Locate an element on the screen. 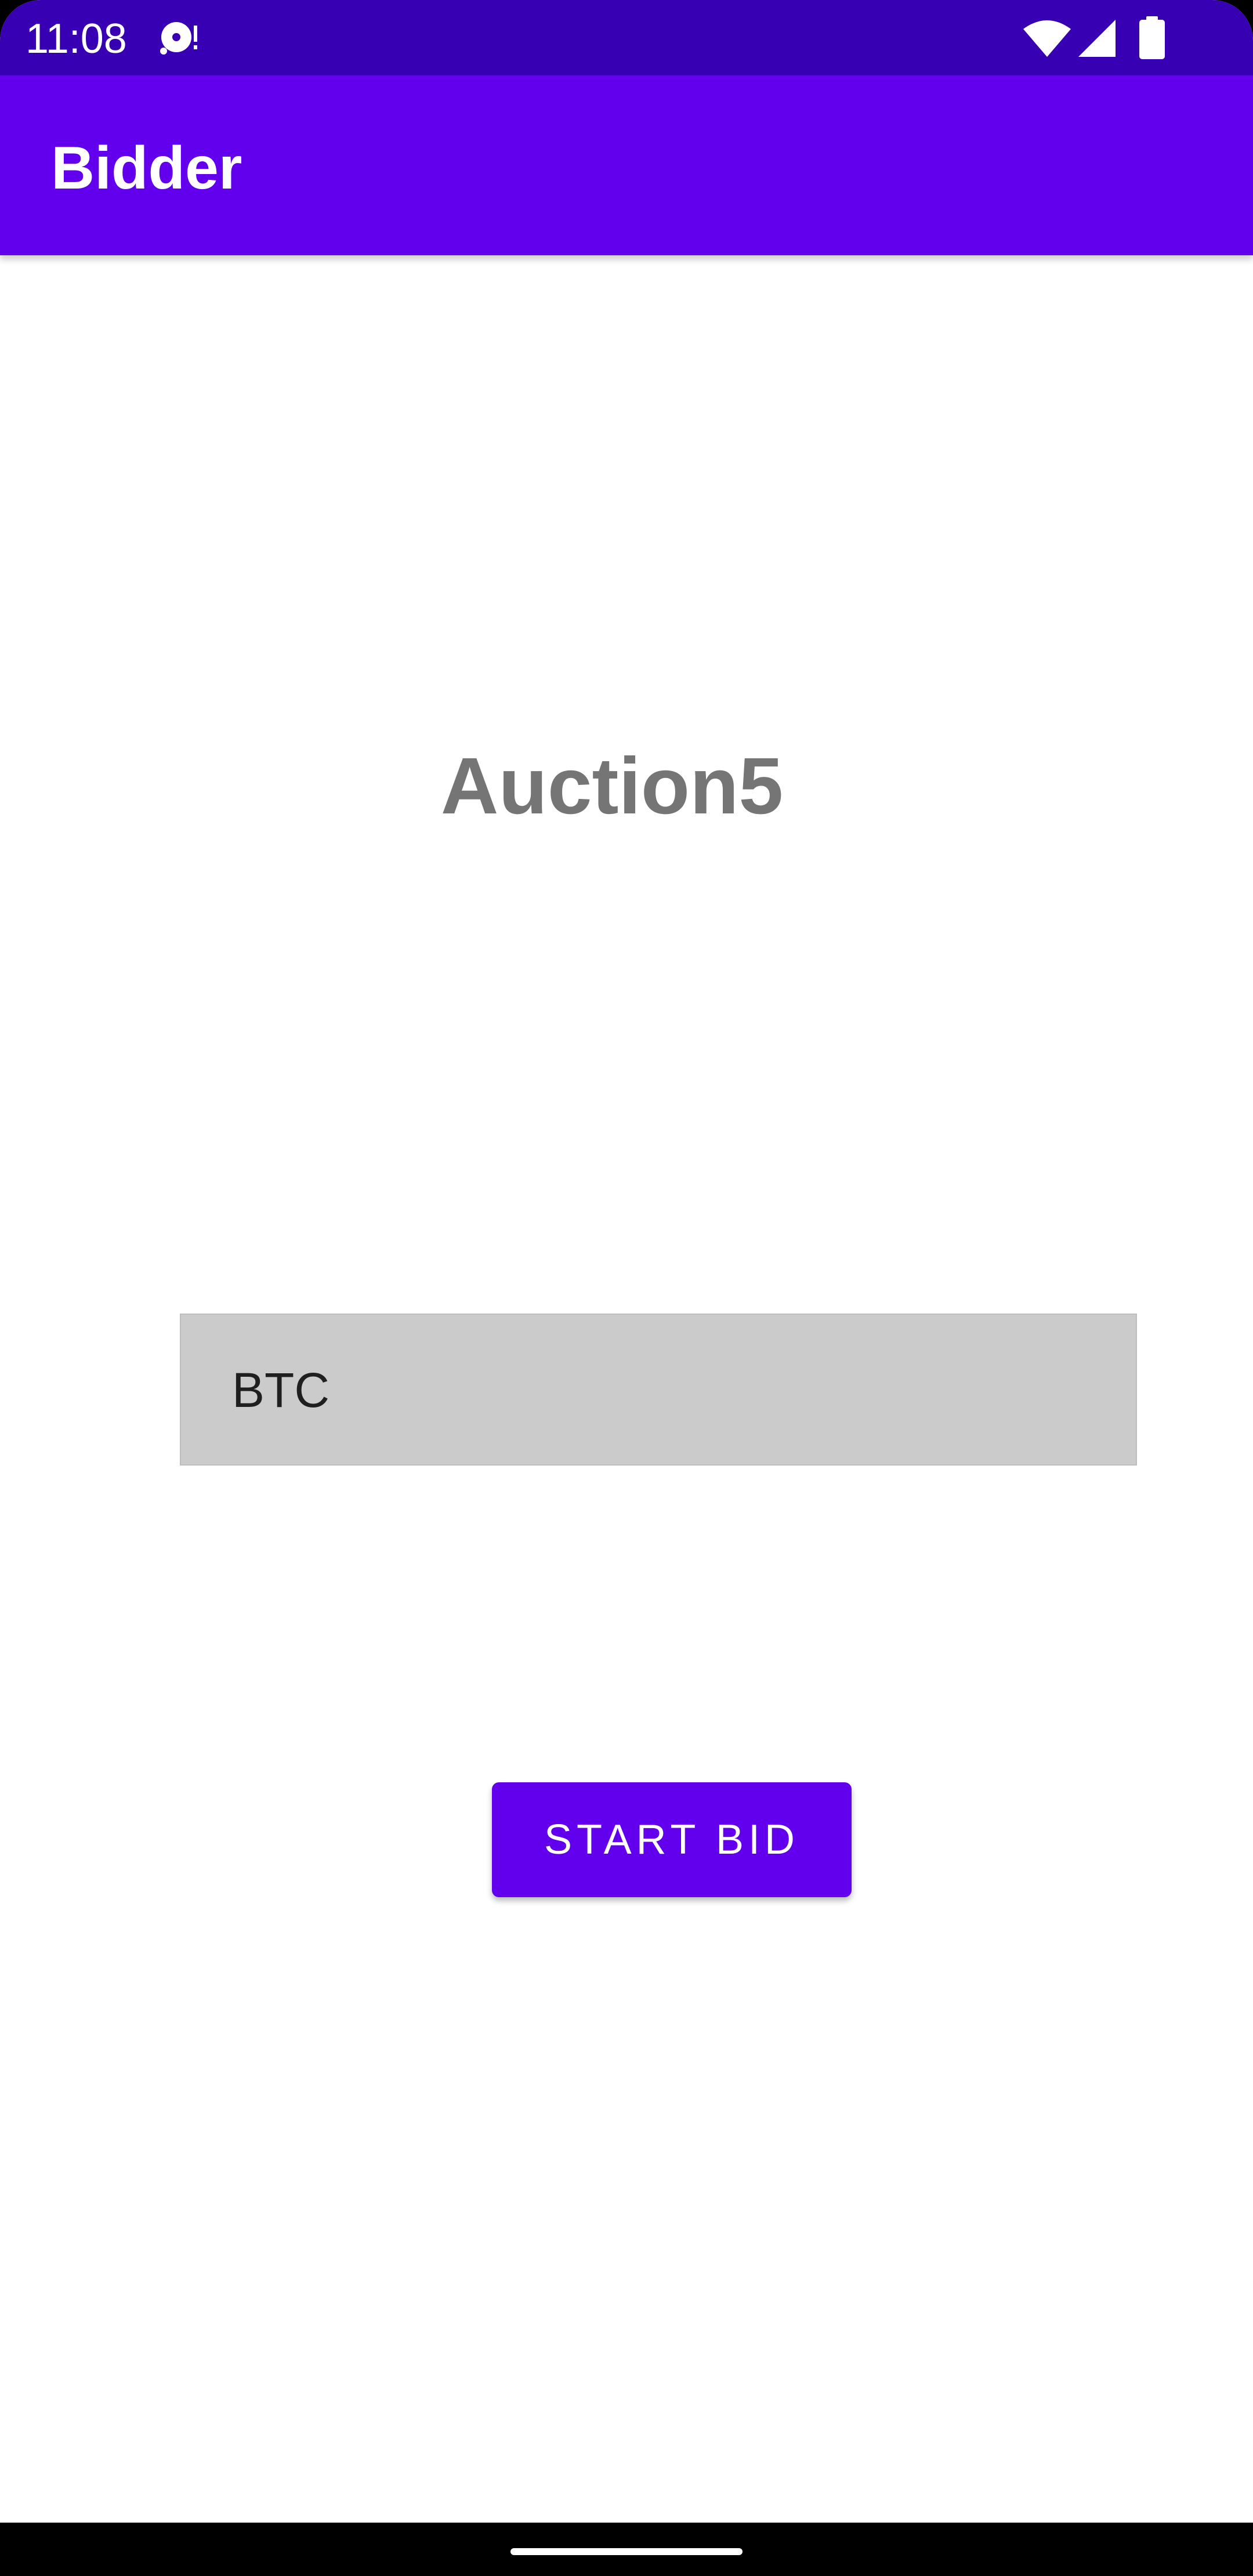  cell-signal-icon is located at coordinates (1097, 38).